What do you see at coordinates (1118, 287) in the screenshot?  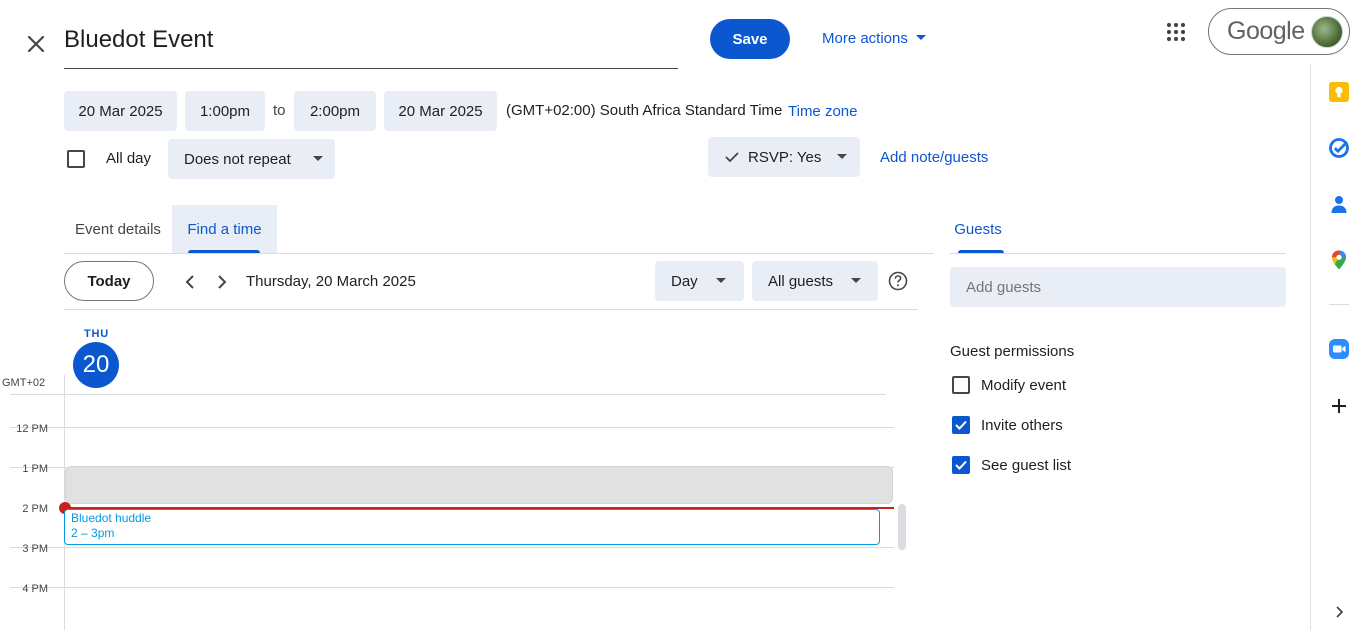 I see `add-guests-input` at bounding box center [1118, 287].